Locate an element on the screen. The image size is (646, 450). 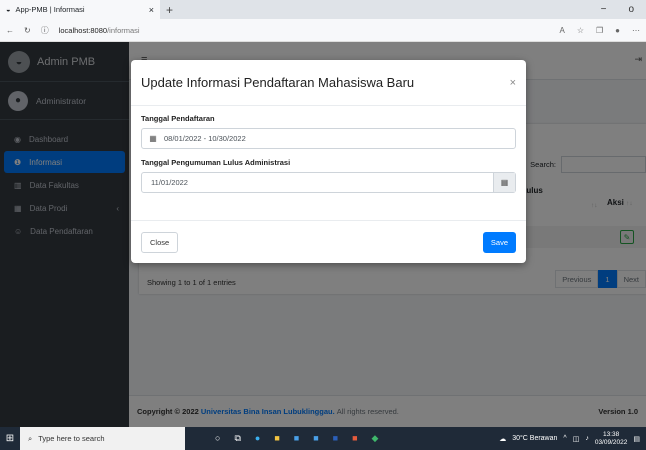
taskbar-search: ⌕ Type here to search is located at coordinates (102, 438).